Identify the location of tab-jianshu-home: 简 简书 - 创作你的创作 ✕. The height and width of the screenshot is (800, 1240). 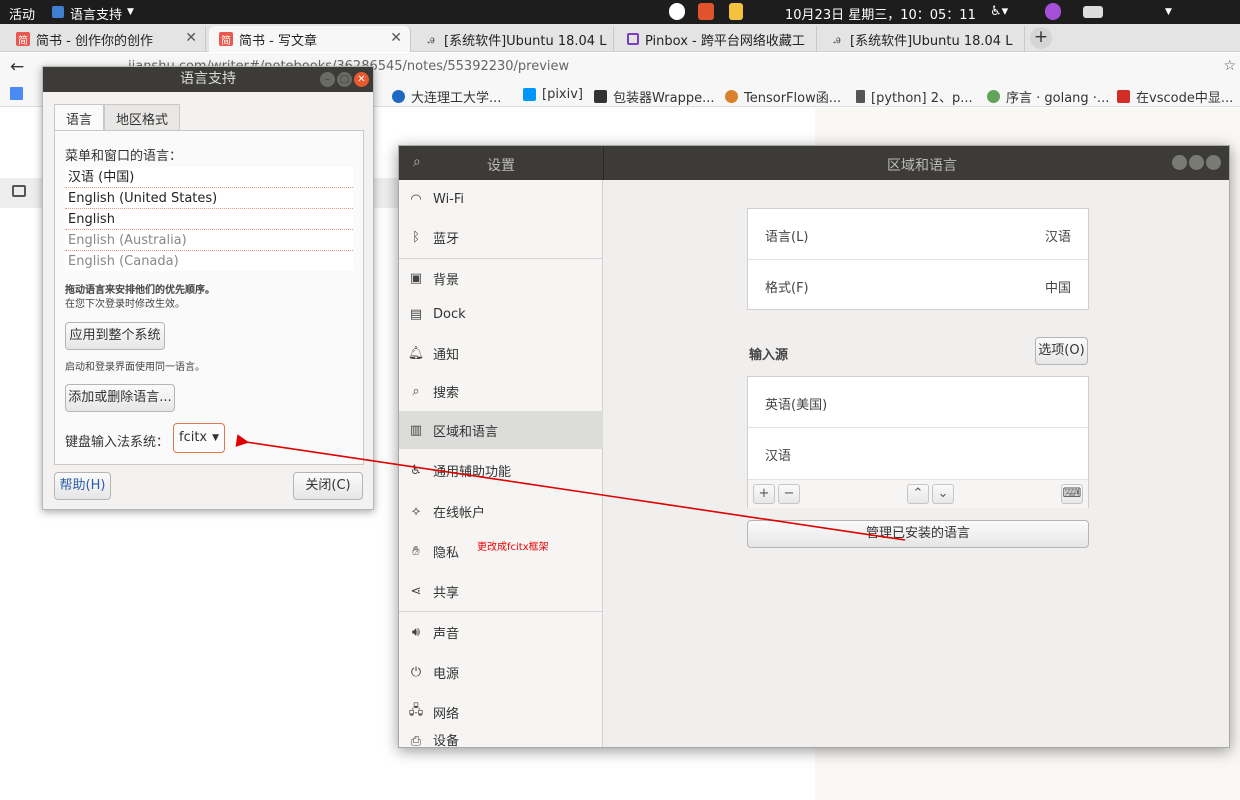
(106, 39).